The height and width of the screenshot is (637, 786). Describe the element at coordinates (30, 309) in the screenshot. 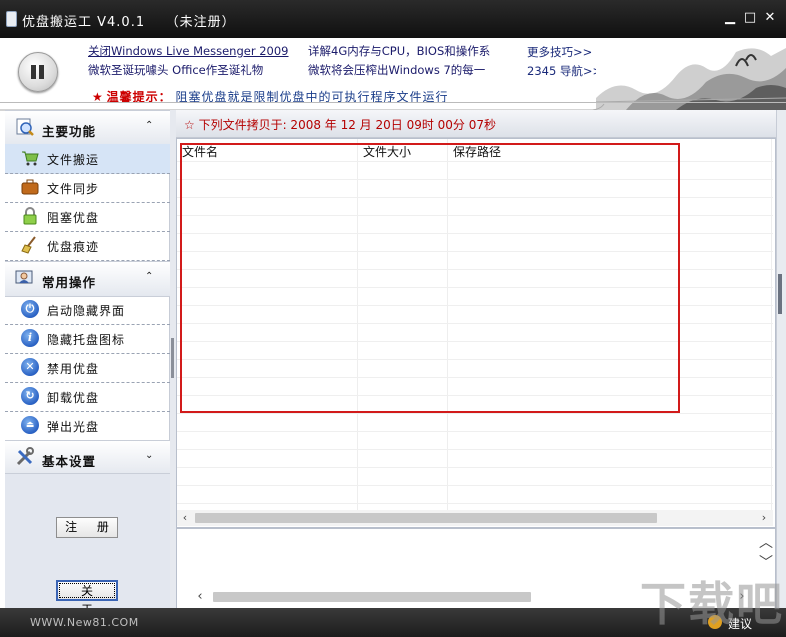

I see `power-icon: ⏻` at that location.